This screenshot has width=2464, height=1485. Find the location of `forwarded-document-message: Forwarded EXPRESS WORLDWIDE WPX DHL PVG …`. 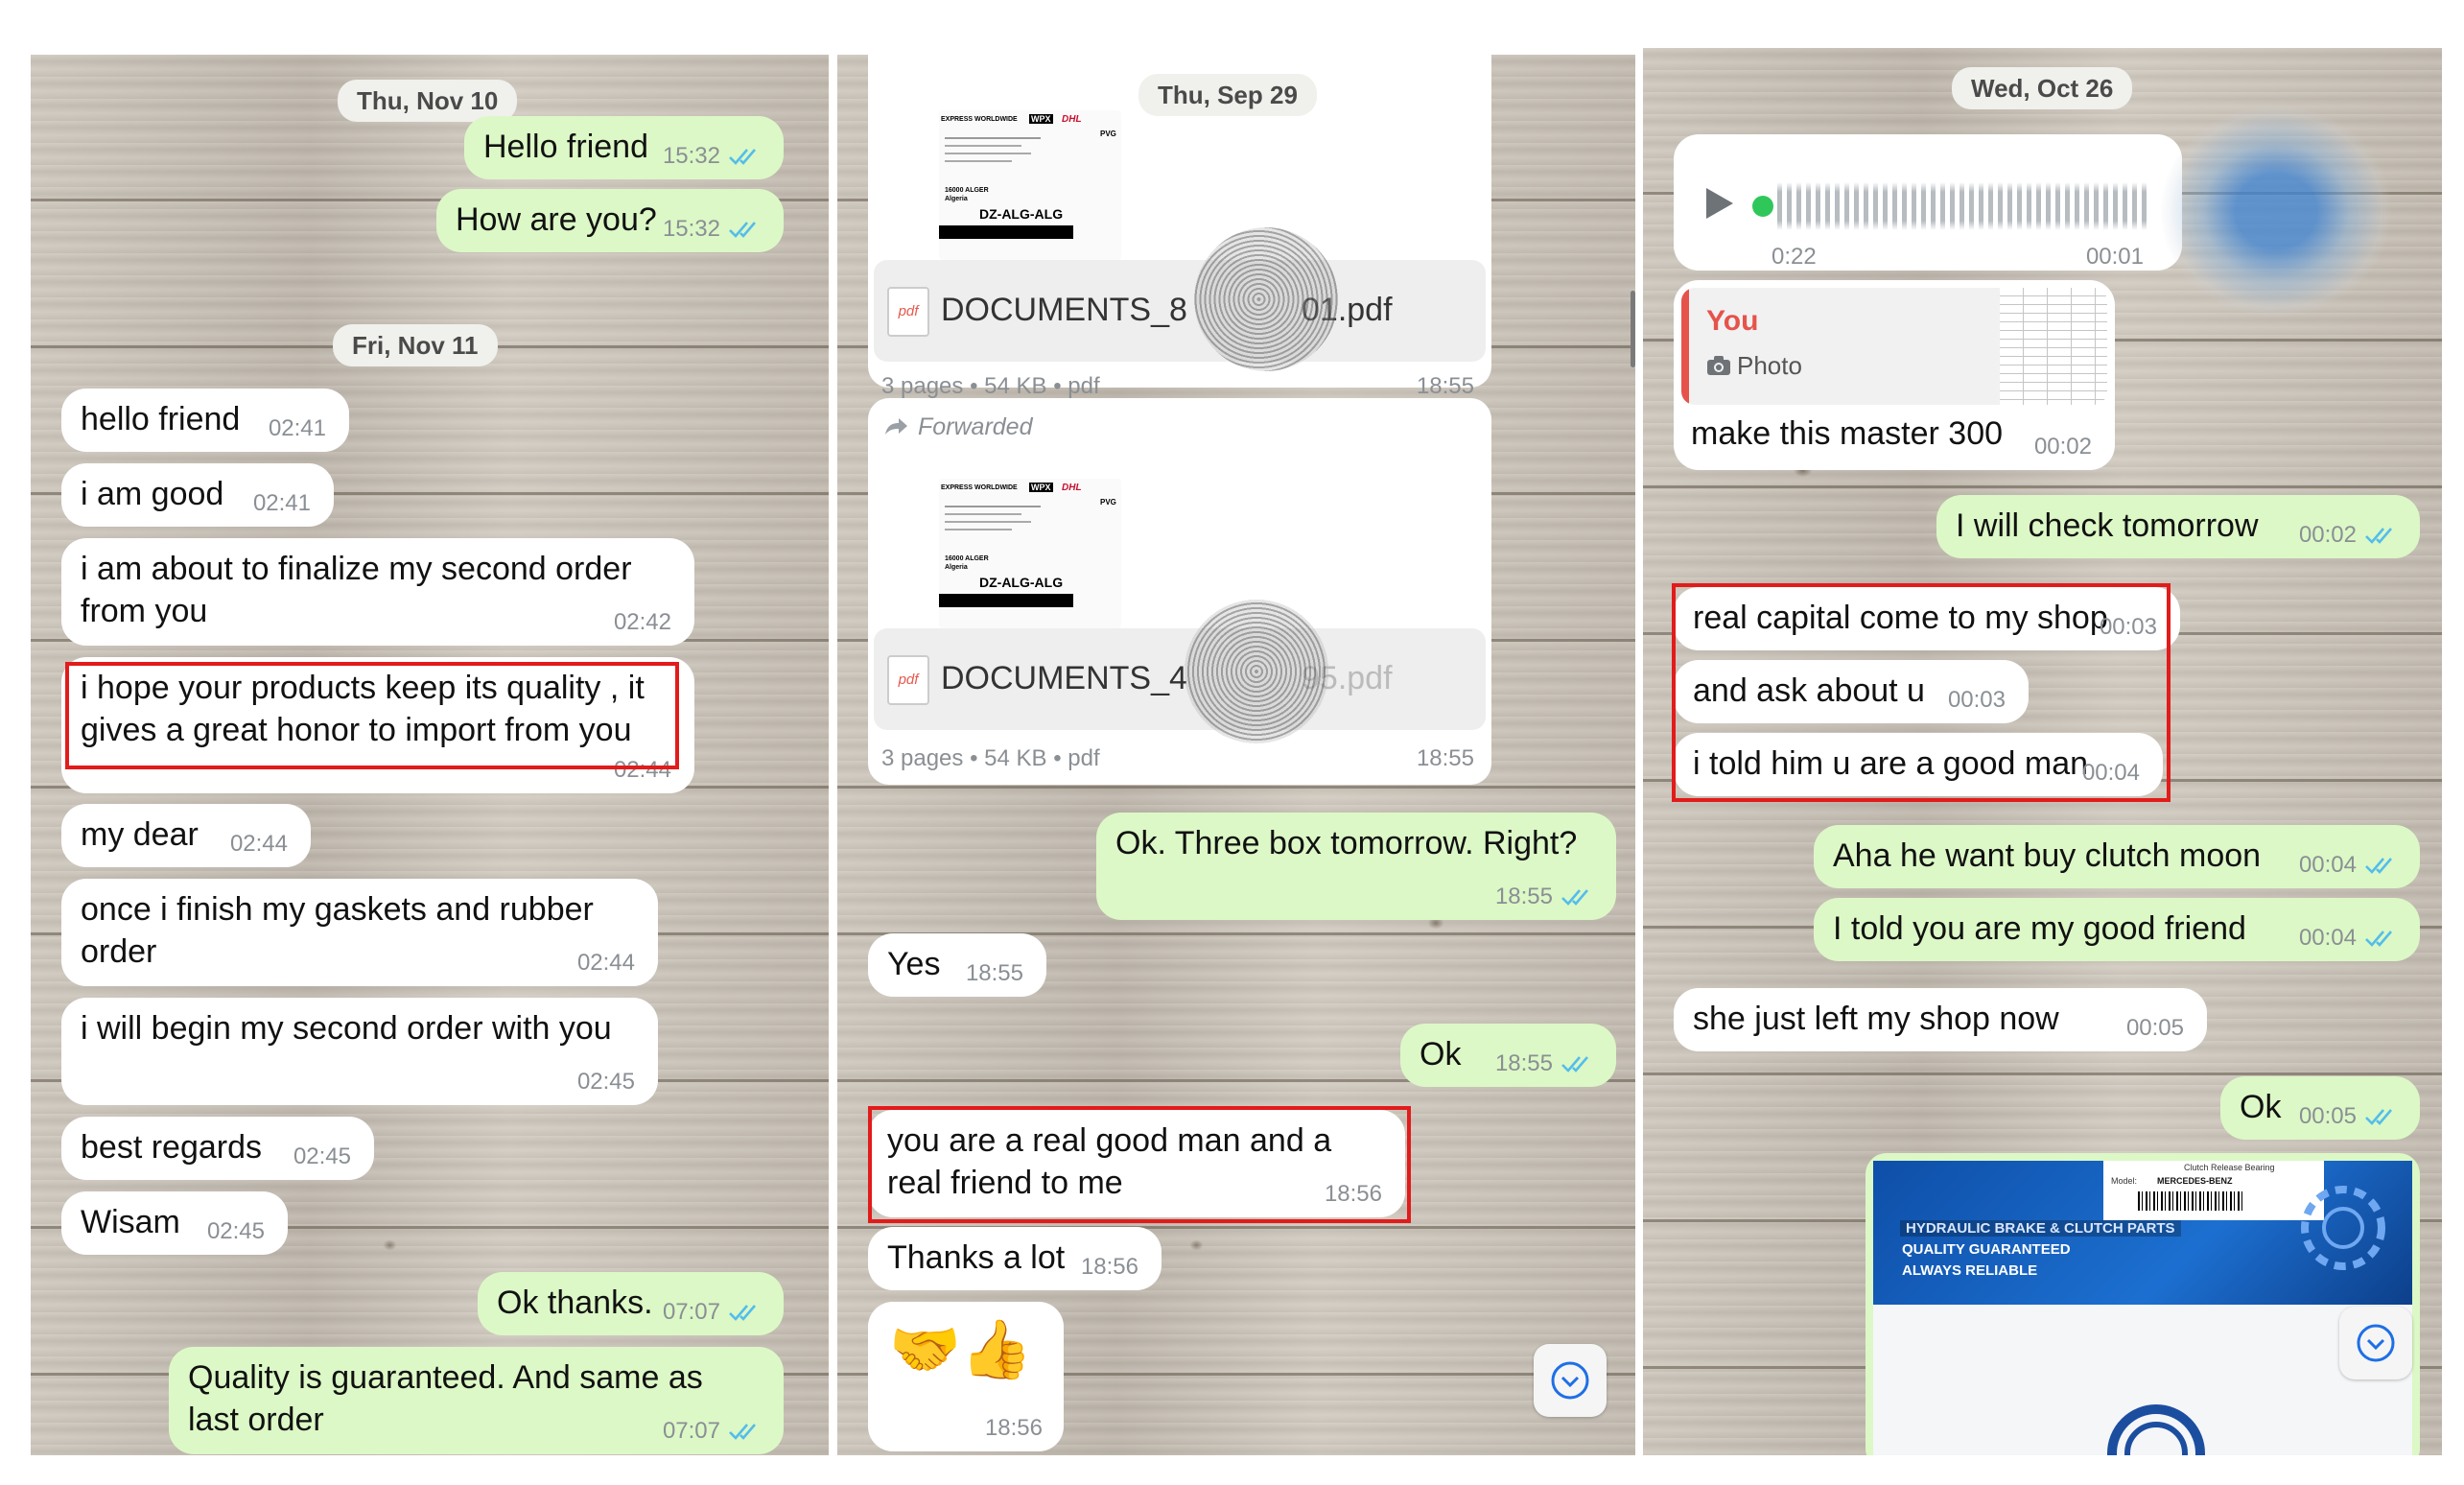

forwarded-document-message: Forwarded EXPRESS WORLDWIDE WPX DHL PVG … is located at coordinates (1179, 591).